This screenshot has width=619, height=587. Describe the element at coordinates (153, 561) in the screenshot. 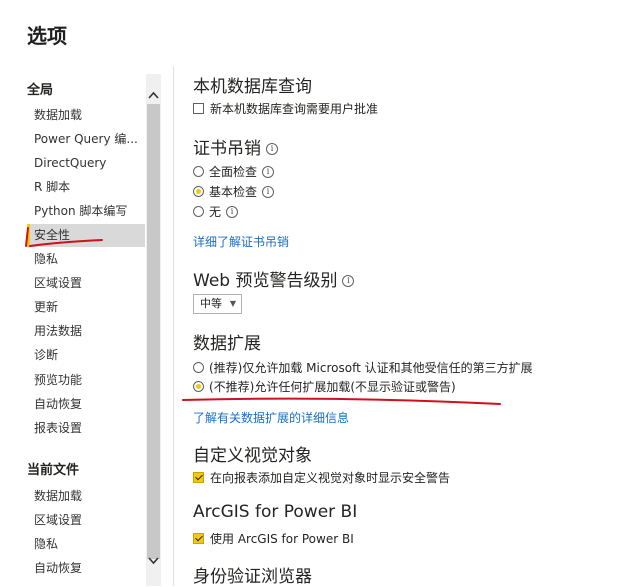

I see `scroll-down-icon` at that location.